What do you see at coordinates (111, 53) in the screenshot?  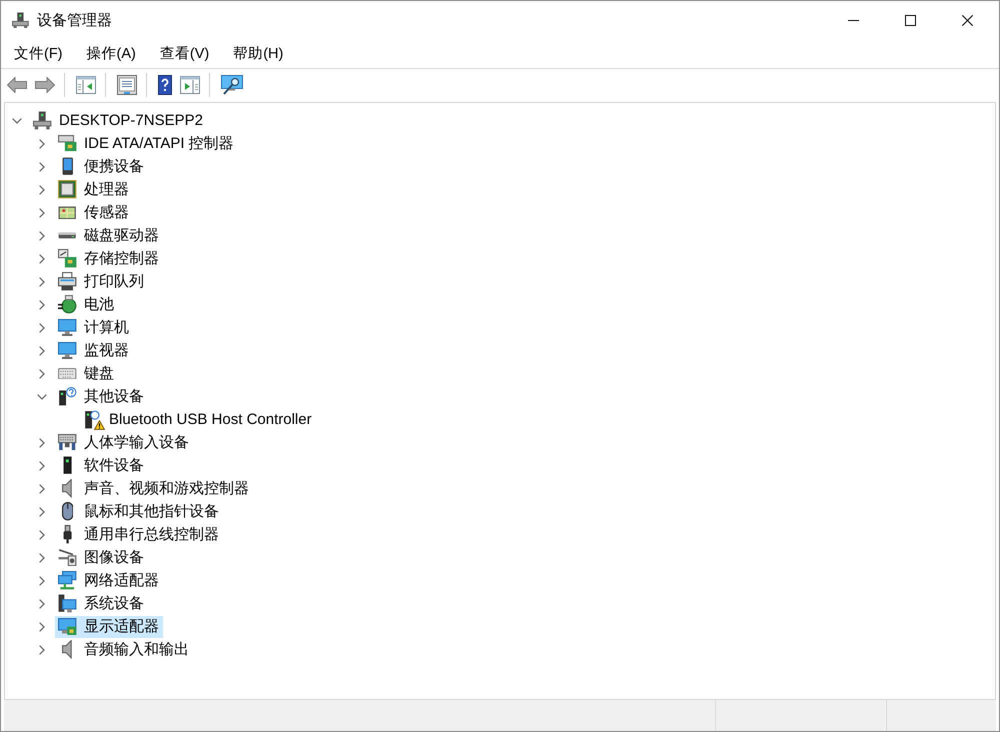 I see `menu-item: 操作(A)` at bounding box center [111, 53].